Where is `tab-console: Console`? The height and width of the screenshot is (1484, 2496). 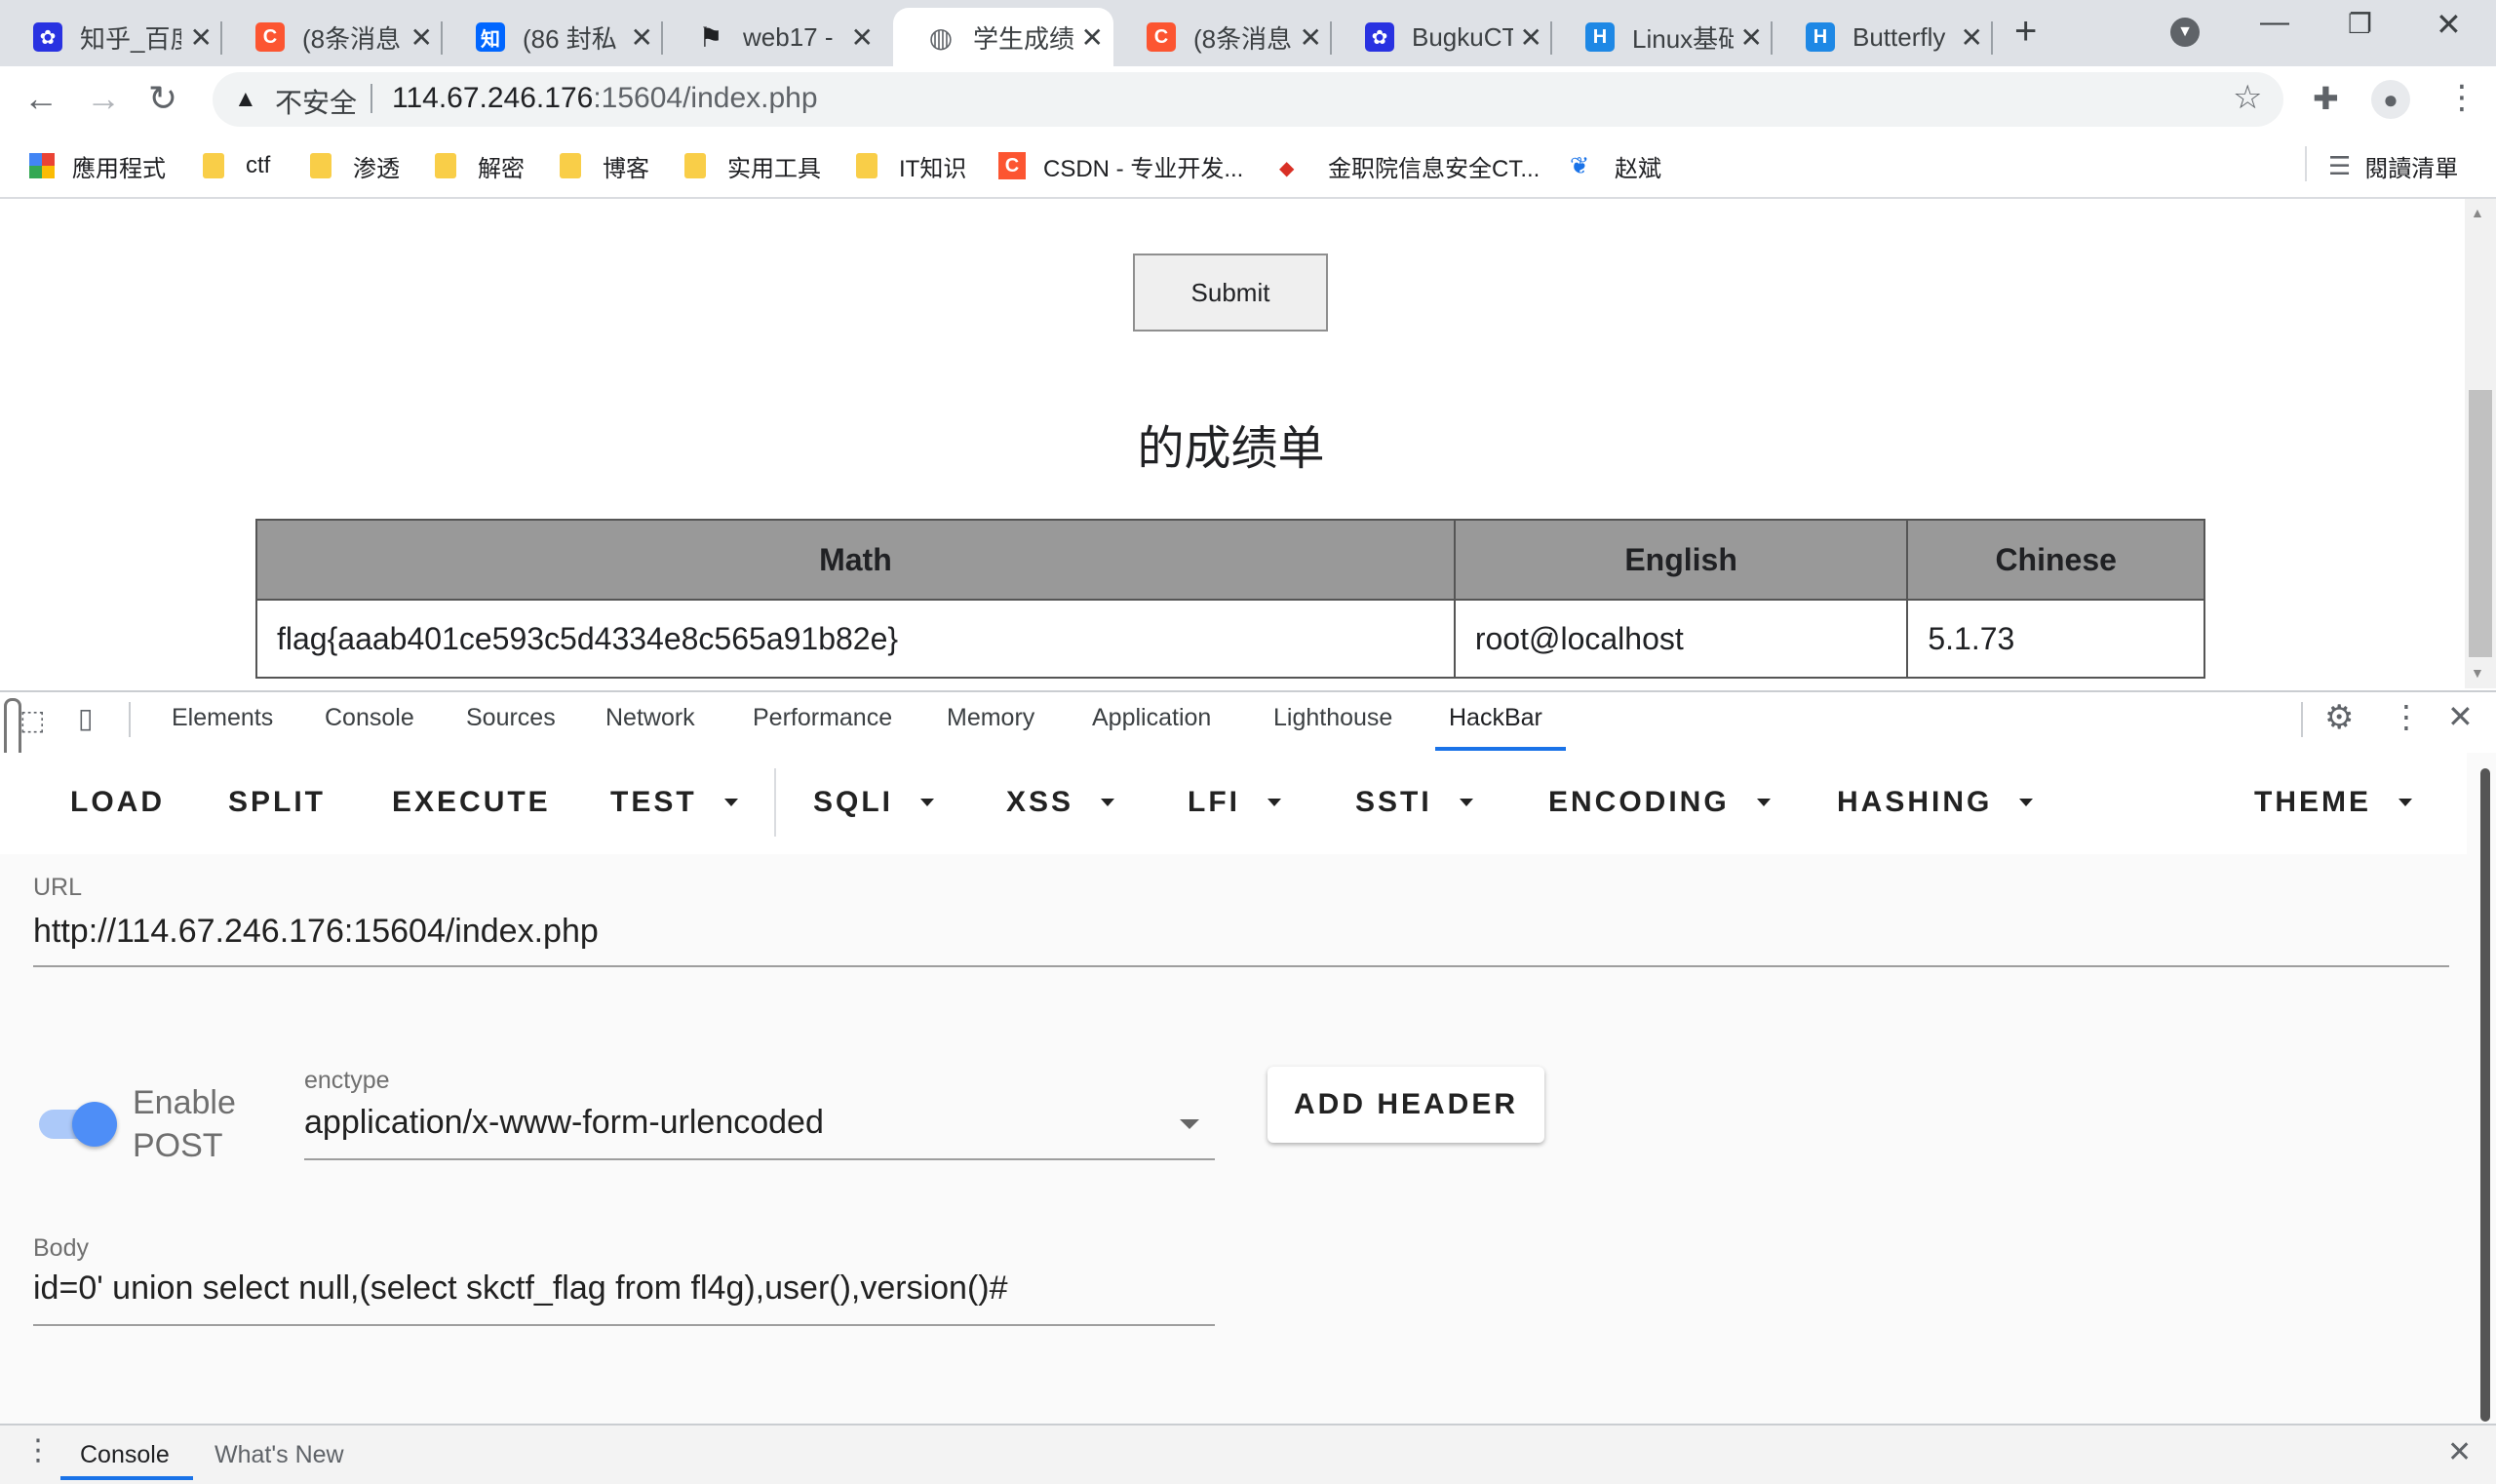 tab-console: Console is located at coordinates (369, 718).